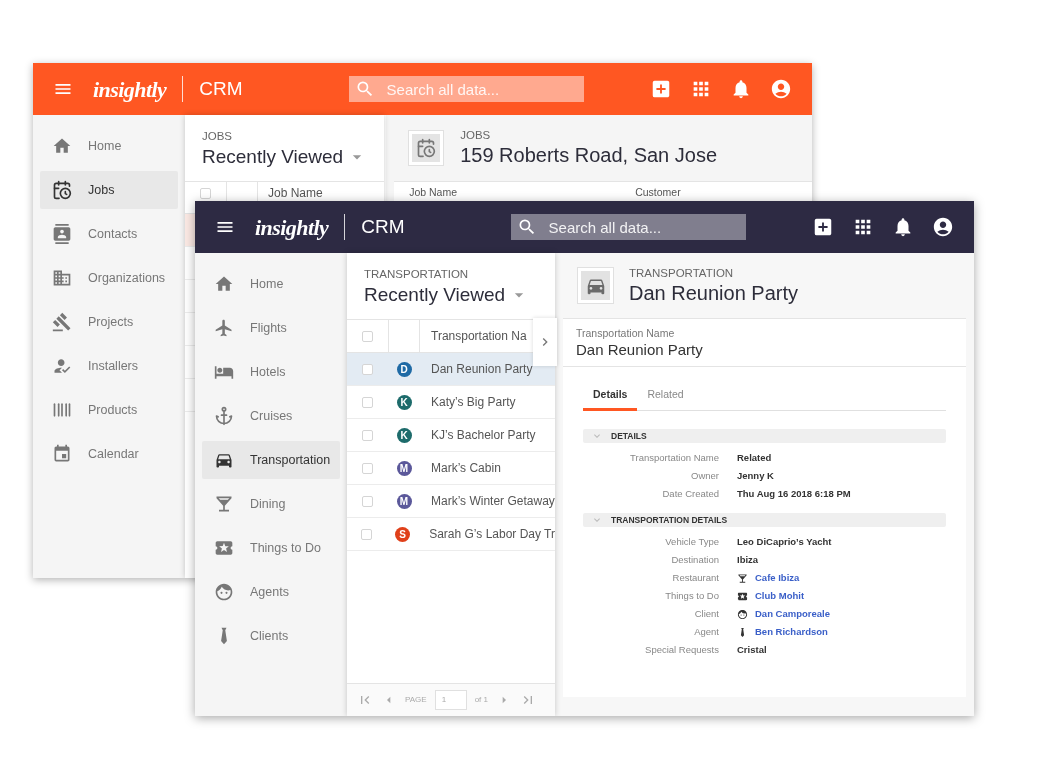 The width and height of the screenshot is (1038, 764). Describe the element at coordinates (792, 614) in the screenshot. I see `field-link: Dan Camporeale` at that location.